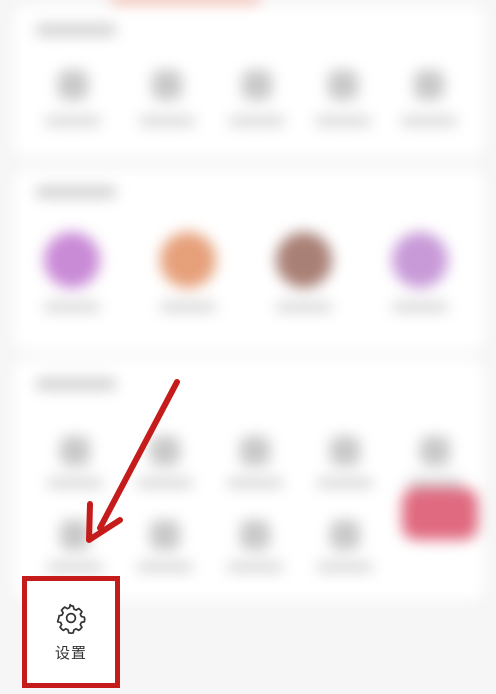 The height and width of the screenshot is (694, 496). I want to click on gear-icon, so click(71, 618).